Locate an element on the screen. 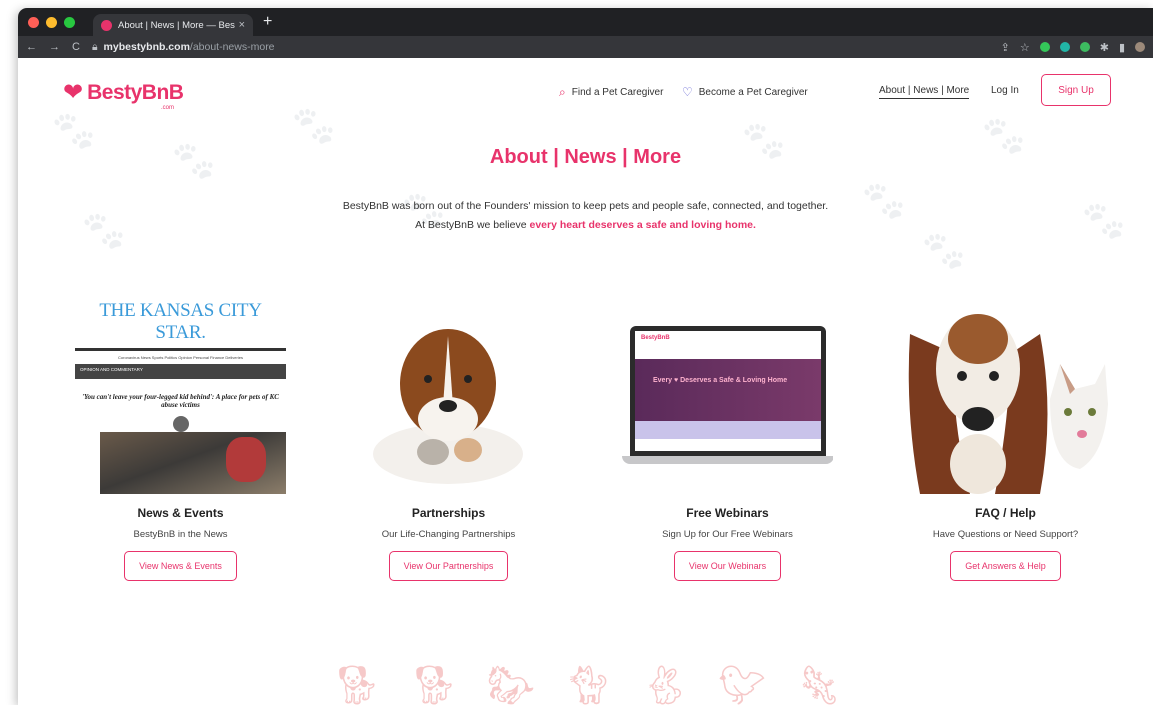 The width and height of the screenshot is (1153, 705). url-path: /about-news-more is located at coordinates (232, 47).